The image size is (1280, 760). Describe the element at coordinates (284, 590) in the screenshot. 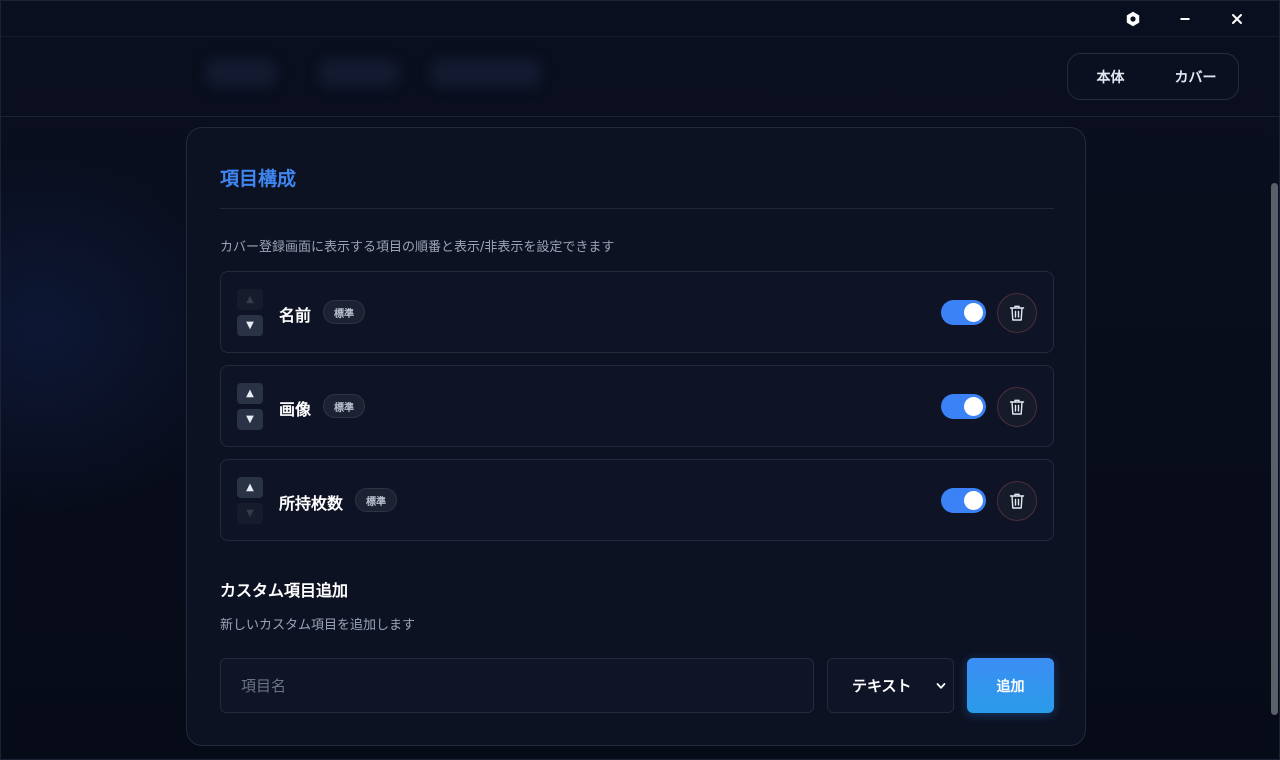

I see `custom-section-title: カスタム項目追加` at that location.